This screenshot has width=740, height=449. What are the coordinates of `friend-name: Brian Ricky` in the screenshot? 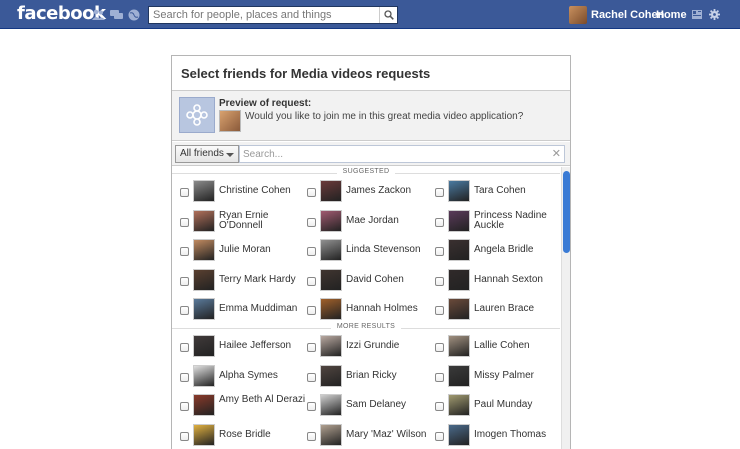 It's located at (371, 375).